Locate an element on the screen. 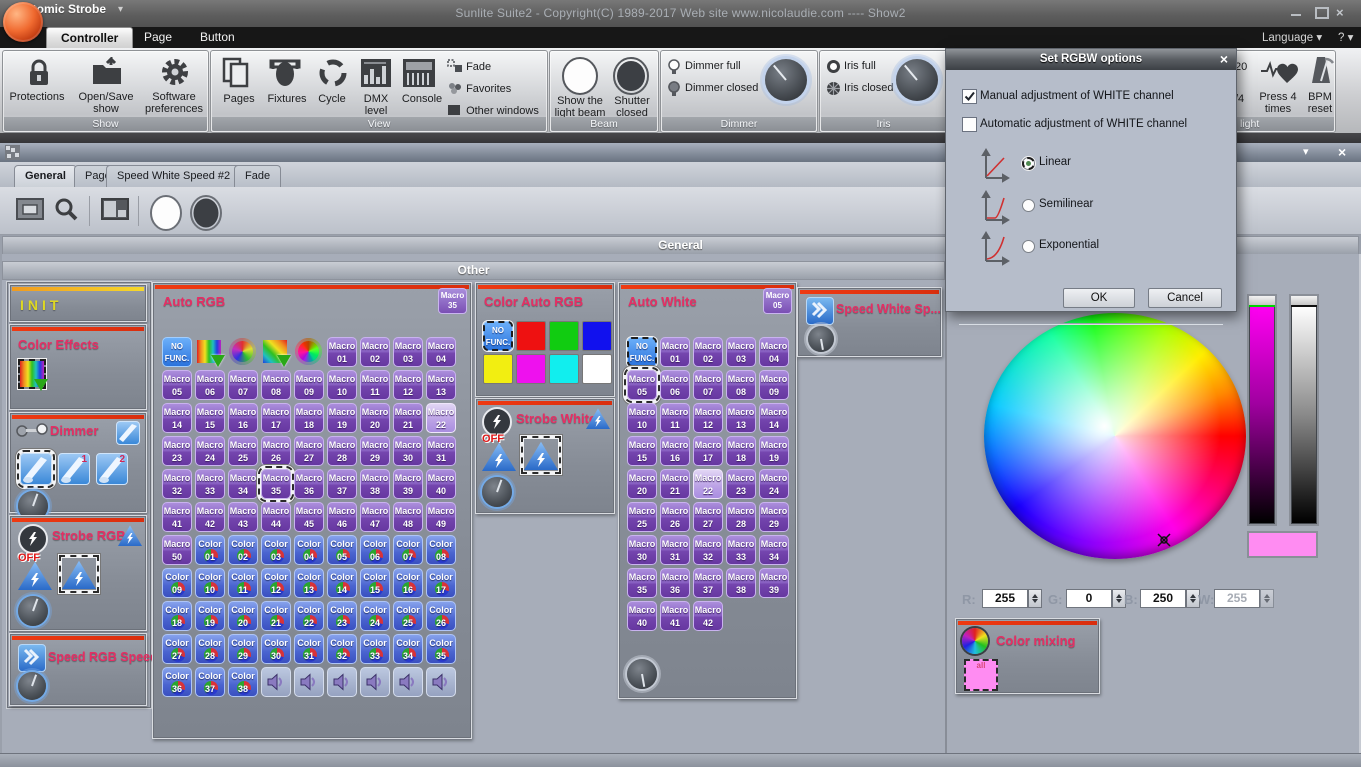  auto-rgb-macro-button-05: Macro 05 is located at coordinates (177, 385).